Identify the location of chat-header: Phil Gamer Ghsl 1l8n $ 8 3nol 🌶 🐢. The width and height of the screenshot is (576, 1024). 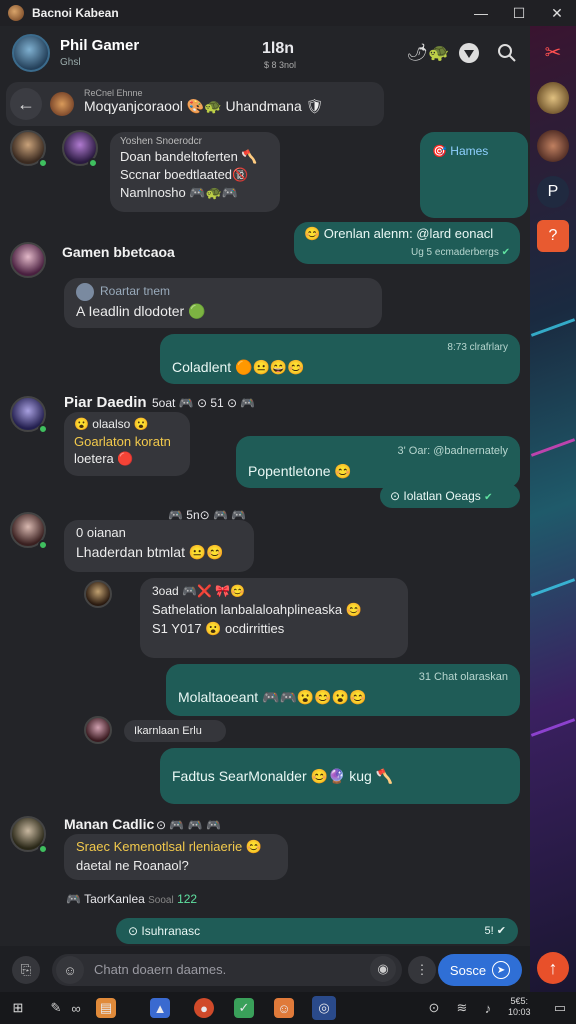
(265, 53).